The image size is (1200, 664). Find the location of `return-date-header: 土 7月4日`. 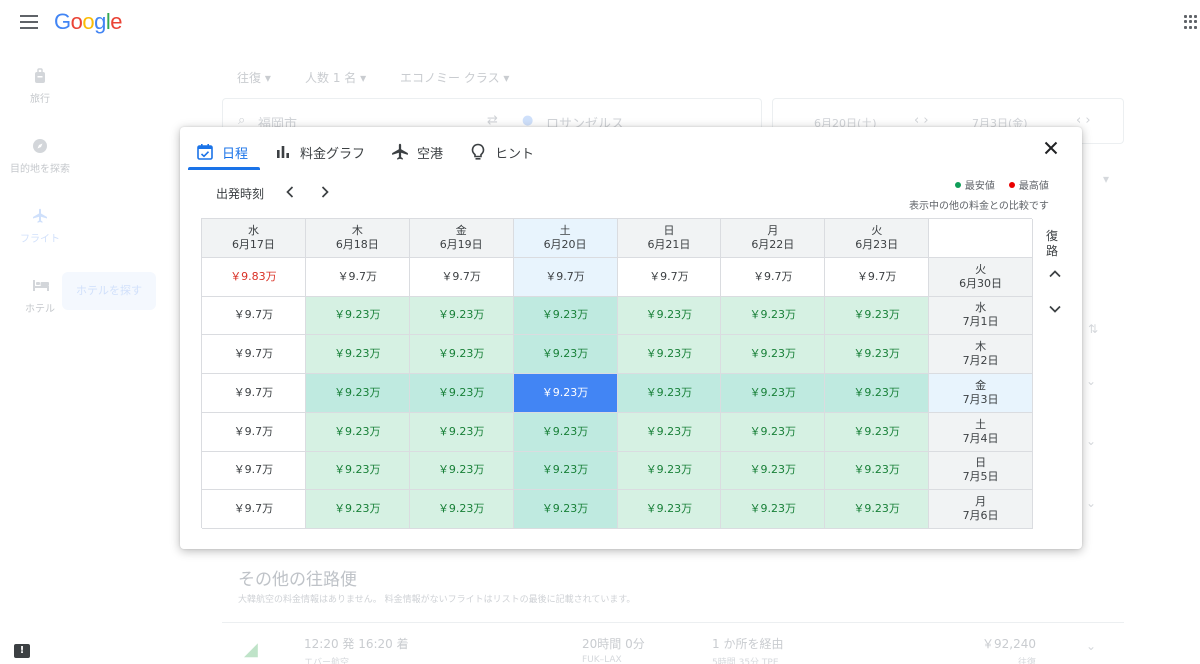

return-date-header: 土 7月4日 is located at coordinates (981, 432).